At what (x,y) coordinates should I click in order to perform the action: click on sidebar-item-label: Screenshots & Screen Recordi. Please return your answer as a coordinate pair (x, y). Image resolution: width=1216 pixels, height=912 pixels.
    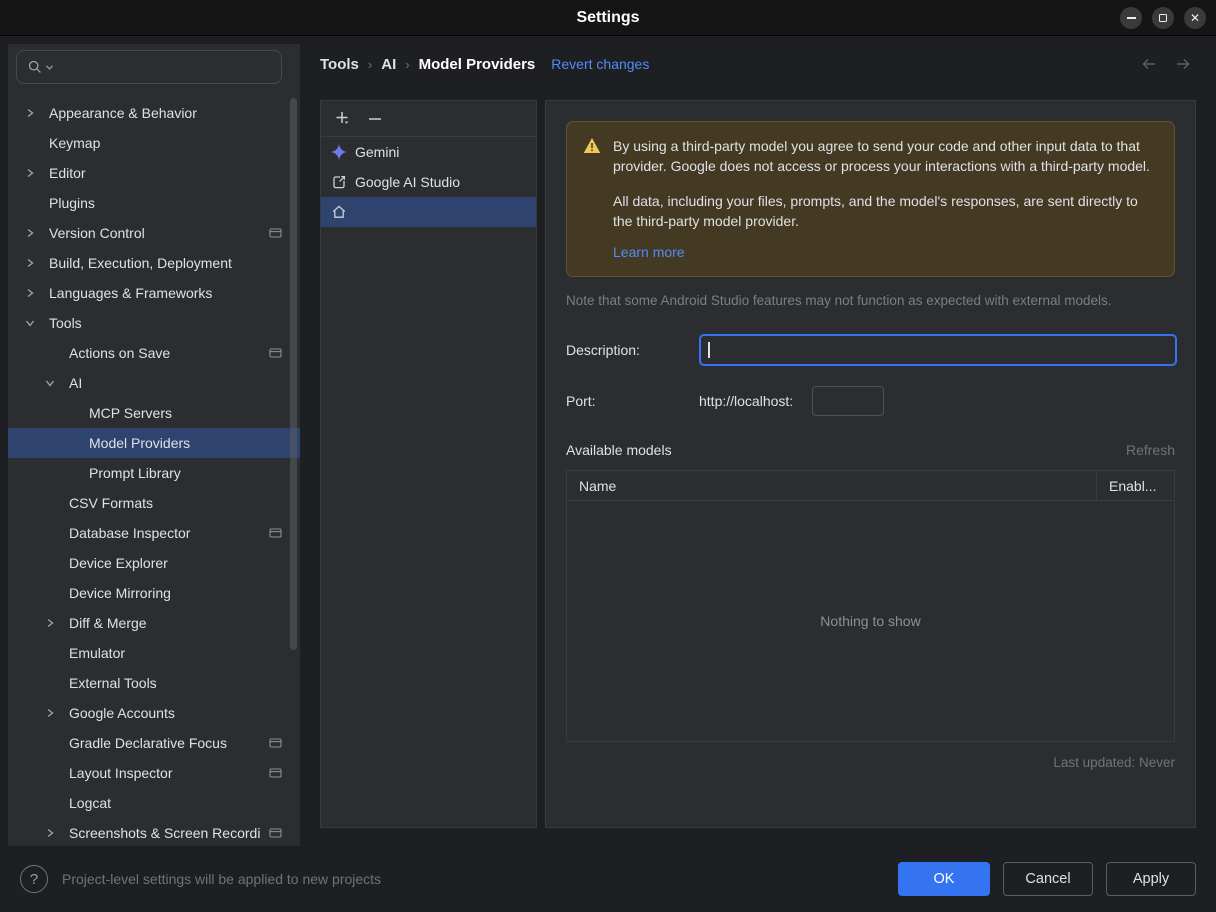
    Looking at the image, I should click on (165, 833).